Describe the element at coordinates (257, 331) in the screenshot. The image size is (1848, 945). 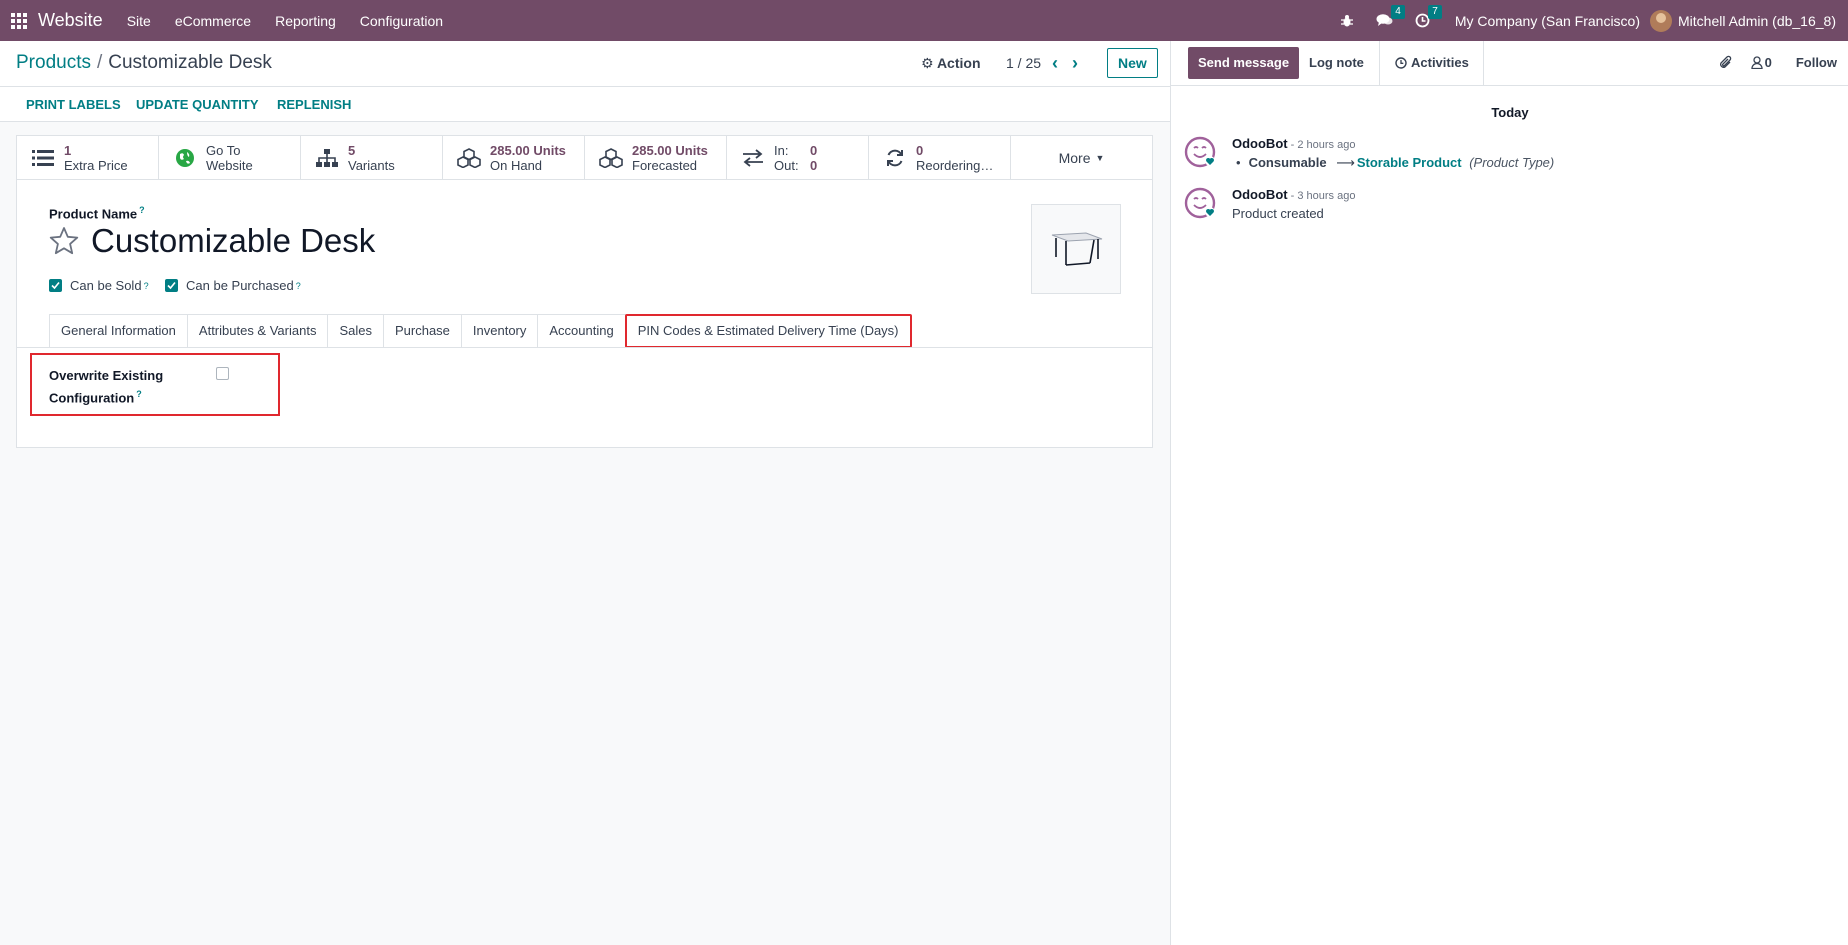
I see `tab-attributes-variants: Attributes & Variants` at that location.